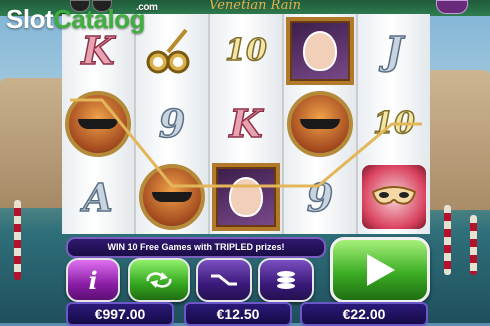 Image resolution: width=490 pixels, height=326 pixels. I want to click on watermark-slot: Slot, so click(30, 19).